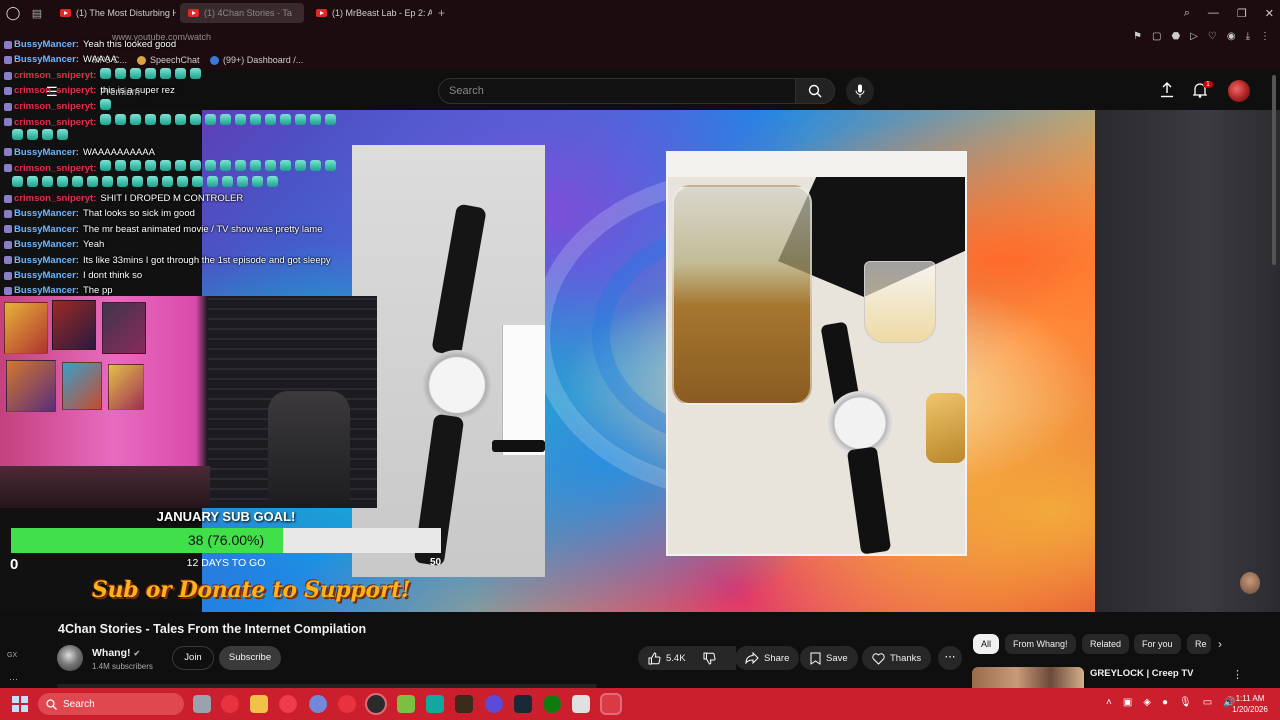  I want to click on tab-2-active: (1) 4Chan Stories - Ta, so click(242, 13).